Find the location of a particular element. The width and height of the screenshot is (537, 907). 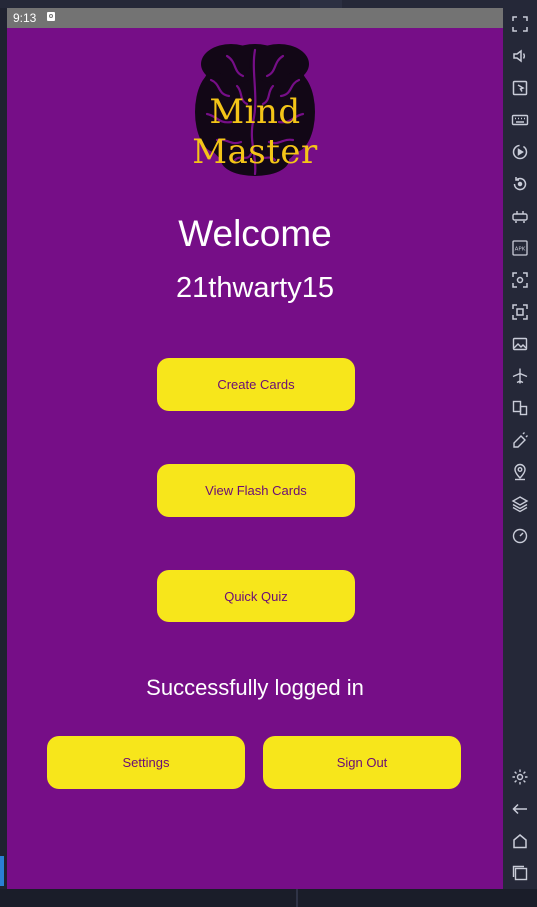

airplane-icon is located at coordinates (520, 376).